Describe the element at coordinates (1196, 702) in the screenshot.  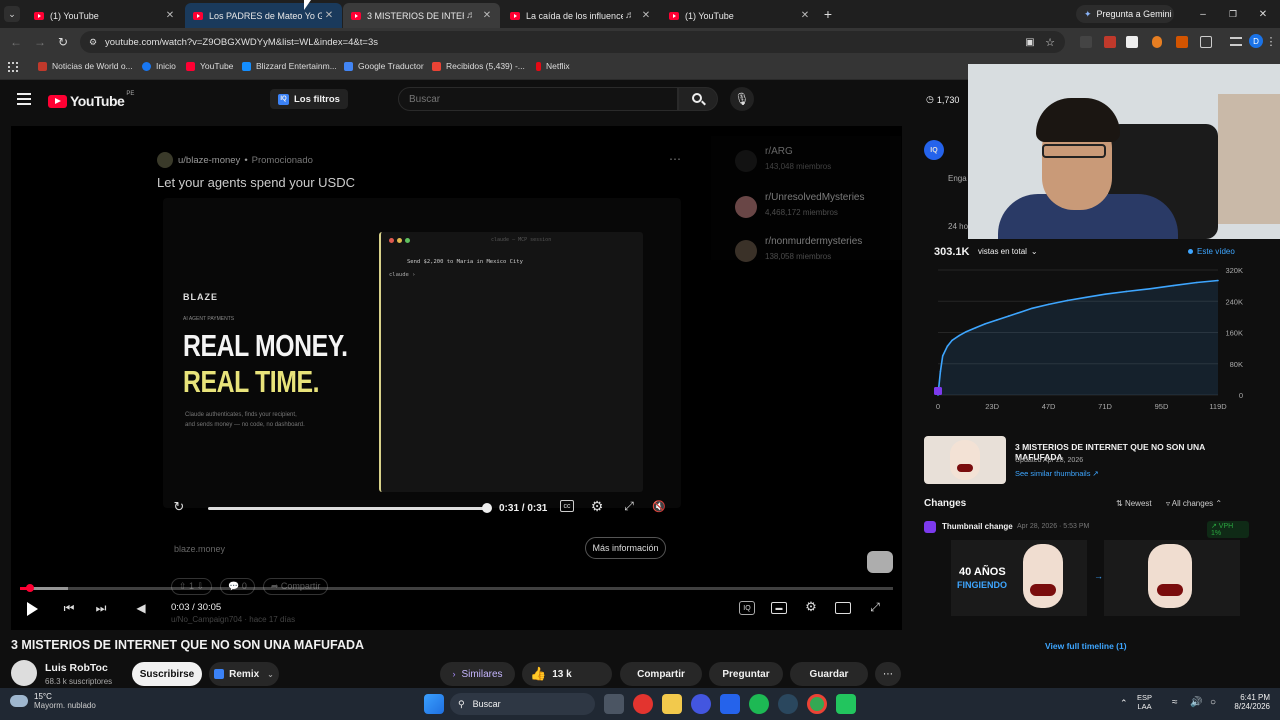
I see `volume-tray-icon: 🔊` at that location.